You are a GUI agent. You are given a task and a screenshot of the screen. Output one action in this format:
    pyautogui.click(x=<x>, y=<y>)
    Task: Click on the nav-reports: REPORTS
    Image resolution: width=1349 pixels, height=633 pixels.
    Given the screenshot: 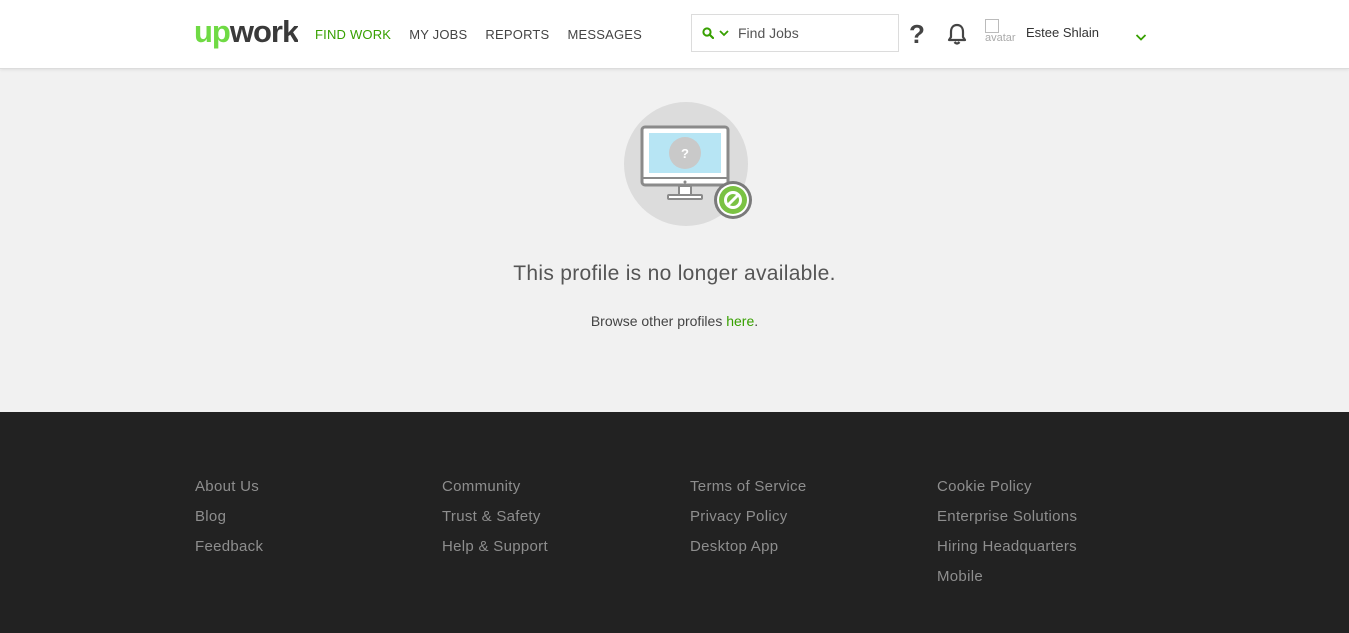 What is the action you would take?
    pyautogui.click(x=517, y=34)
    